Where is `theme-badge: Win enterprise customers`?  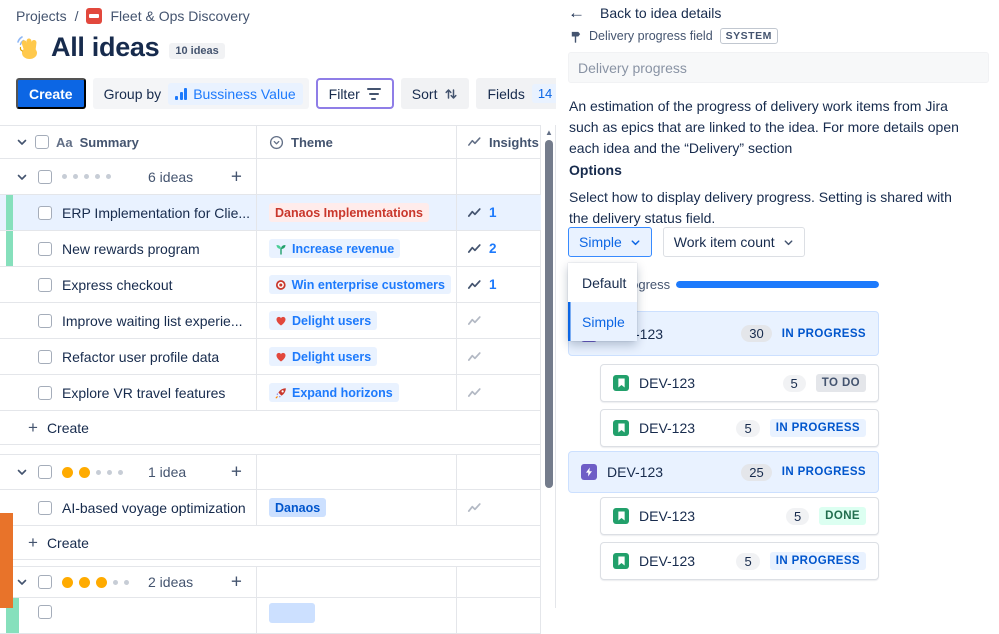
theme-badge: Win enterprise customers is located at coordinates (360, 284).